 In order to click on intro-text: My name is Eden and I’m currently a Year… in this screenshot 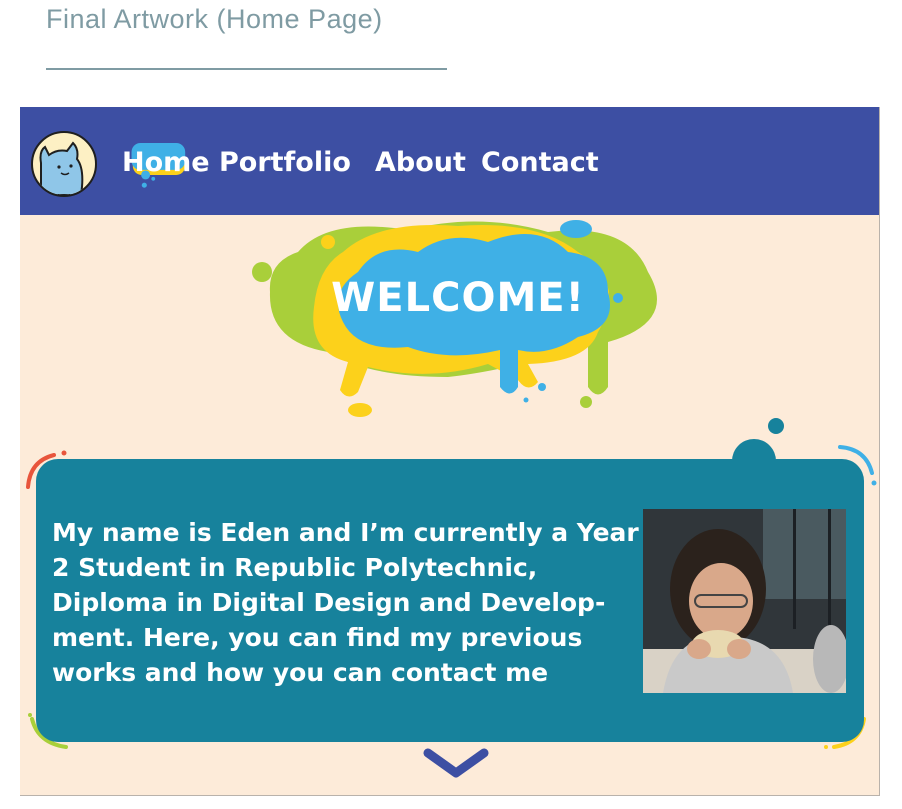, I will do `click(345, 602)`.